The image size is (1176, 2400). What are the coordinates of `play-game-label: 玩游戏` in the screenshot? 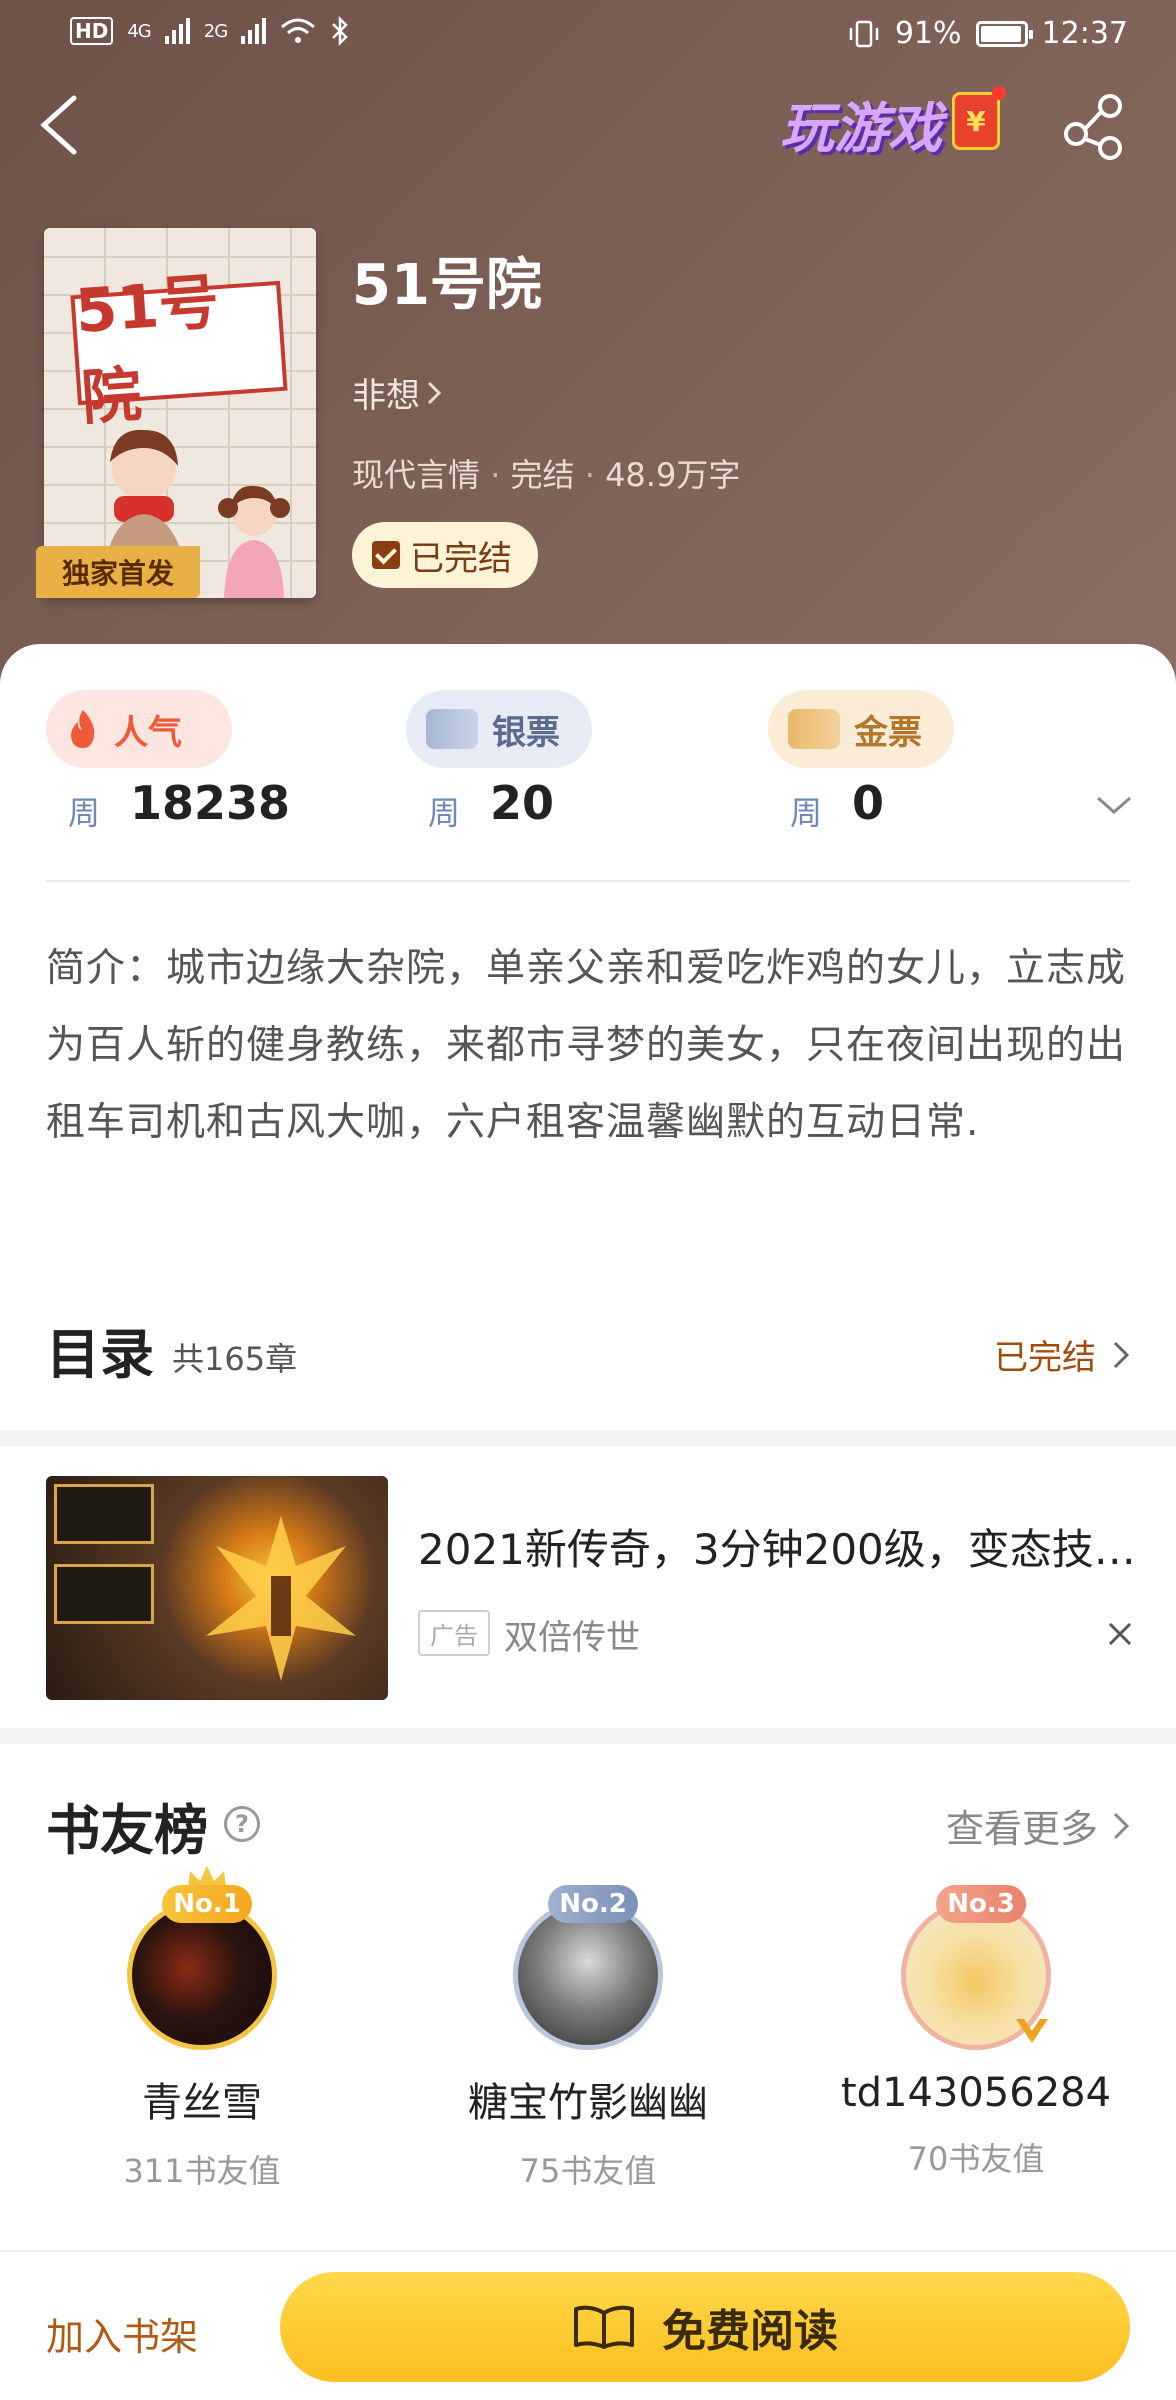 It's located at (861, 128).